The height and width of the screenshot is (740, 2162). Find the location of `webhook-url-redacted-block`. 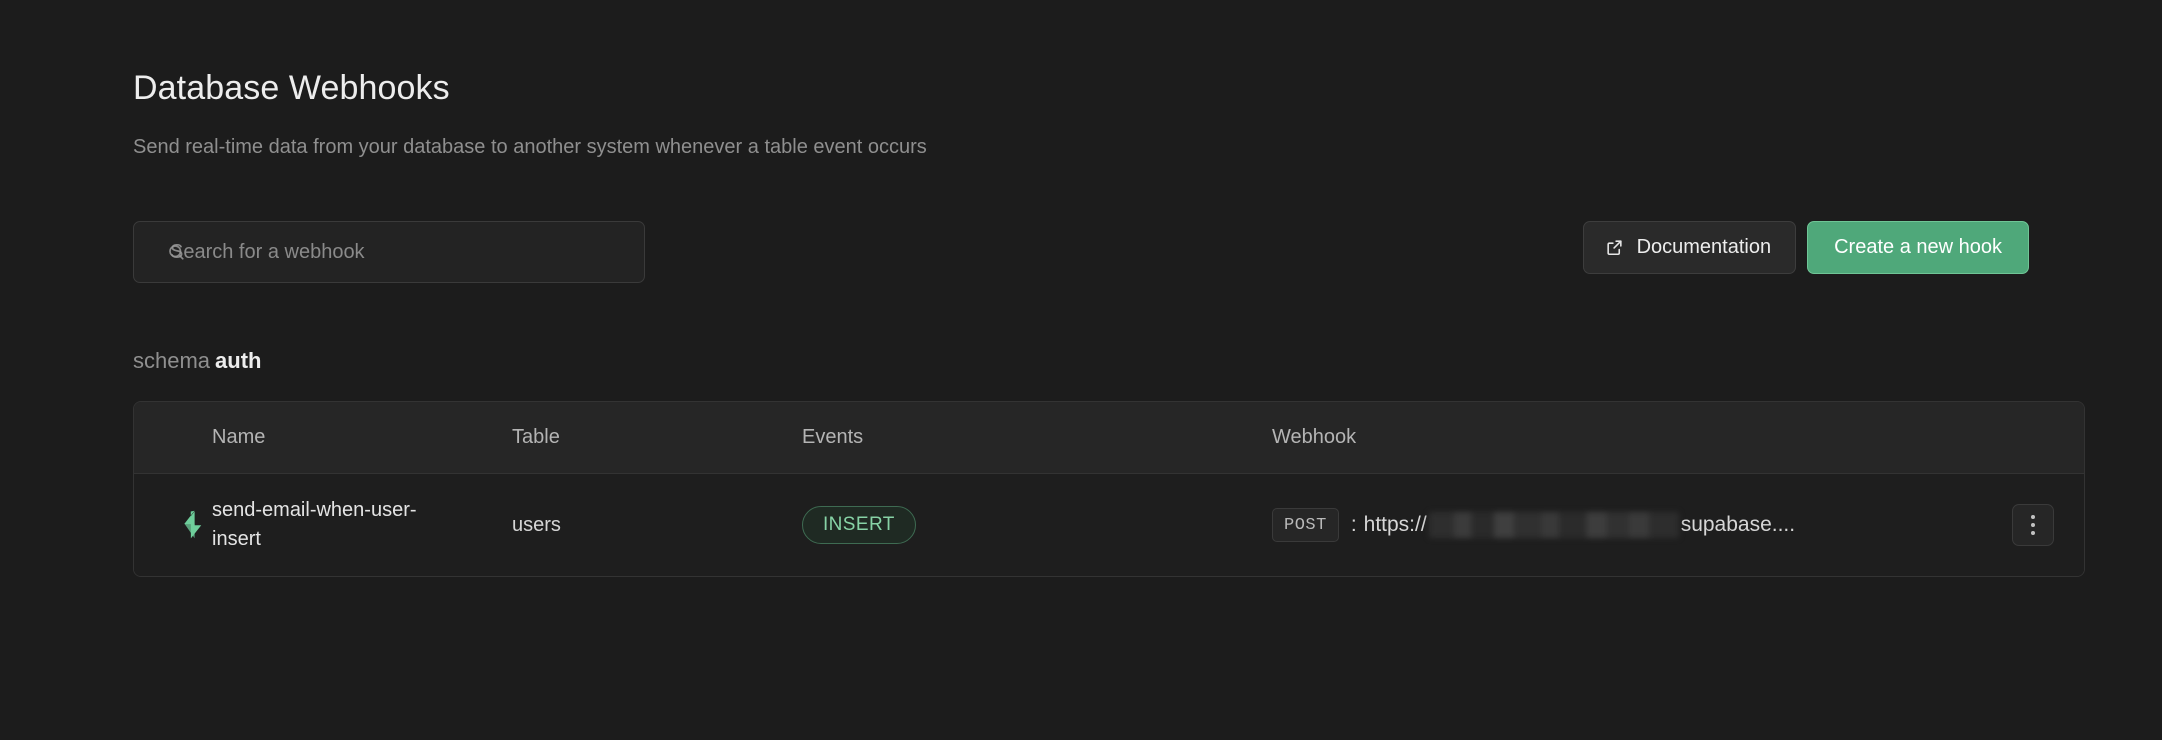

webhook-url-redacted-block is located at coordinates (1553, 525).